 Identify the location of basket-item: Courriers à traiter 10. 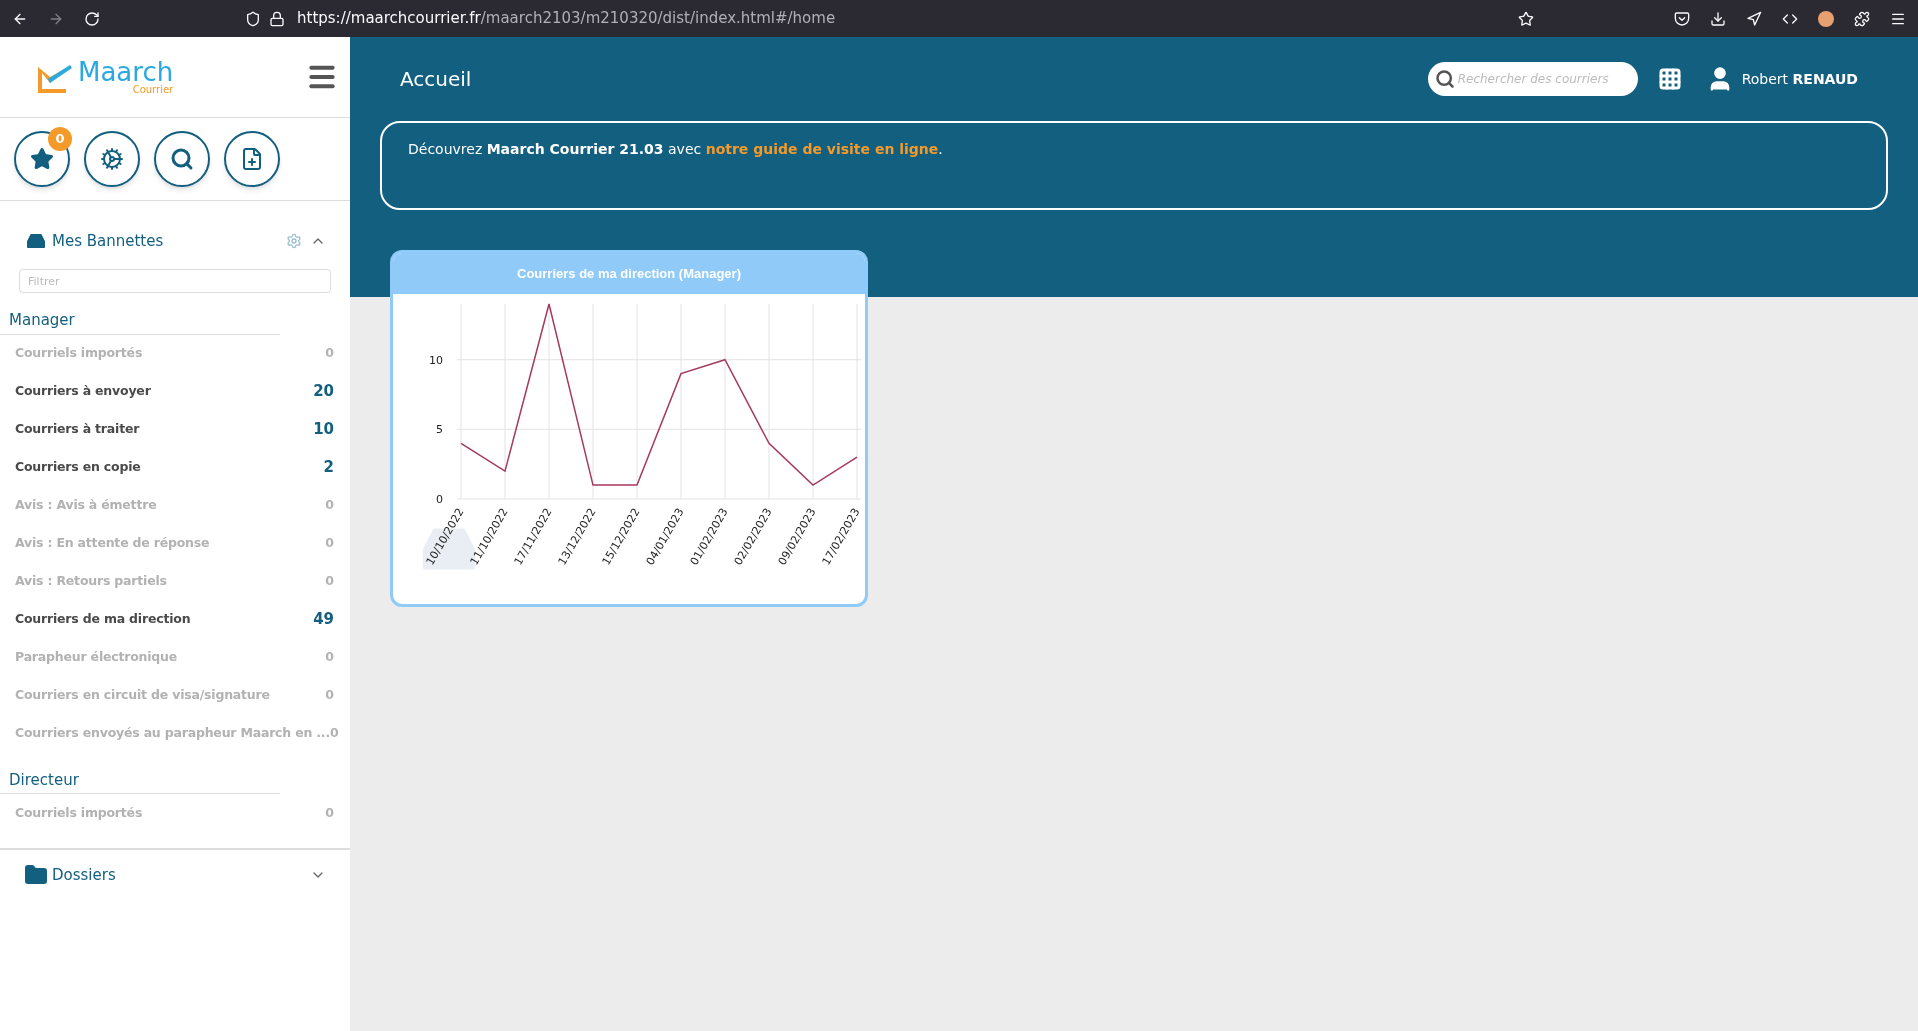
(175, 429).